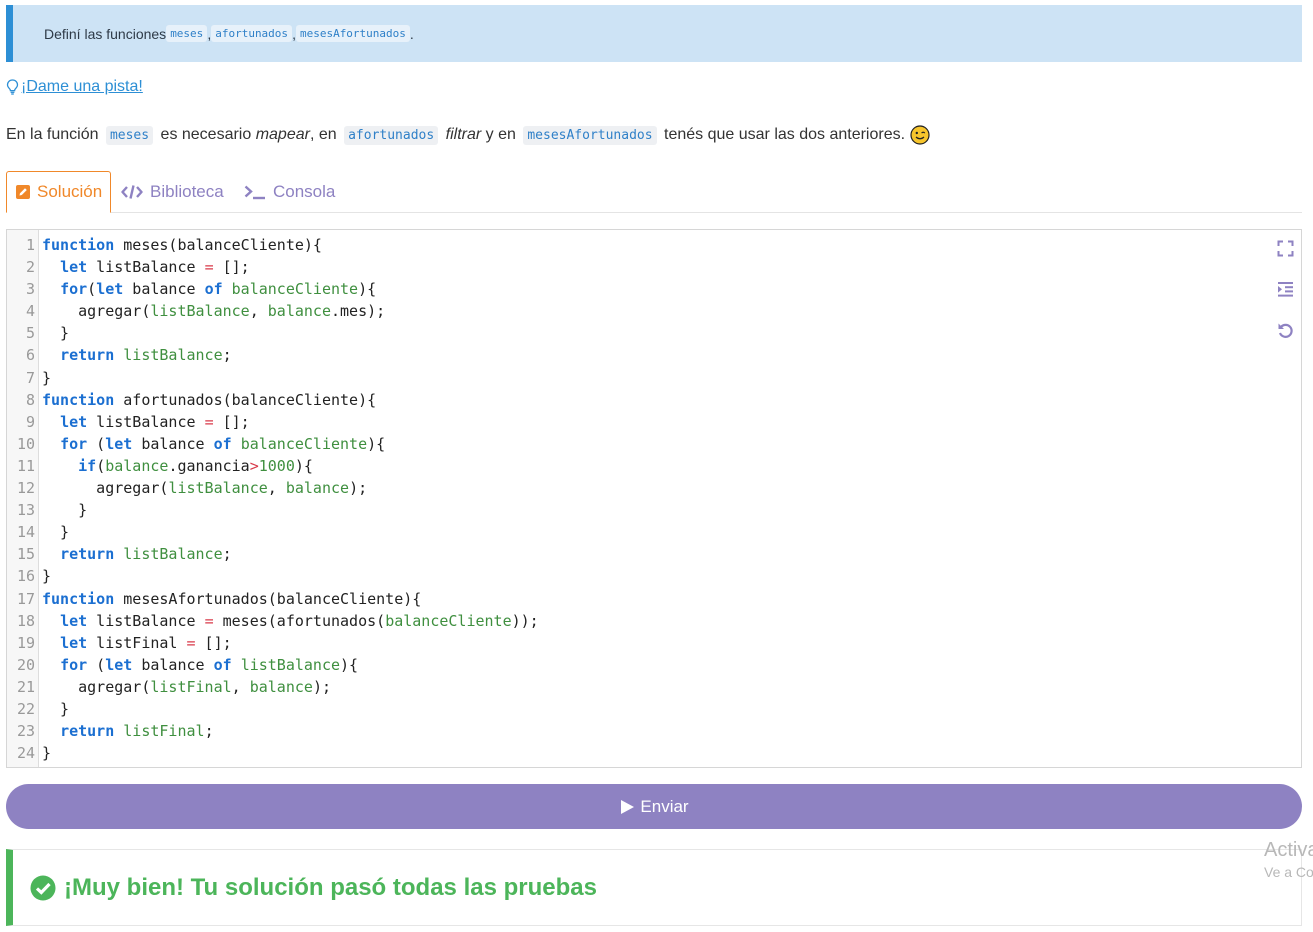 The width and height of the screenshot is (1313, 932). What do you see at coordinates (252, 33) in the screenshot?
I see `task-fn-afortunados: afortunados` at bounding box center [252, 33].